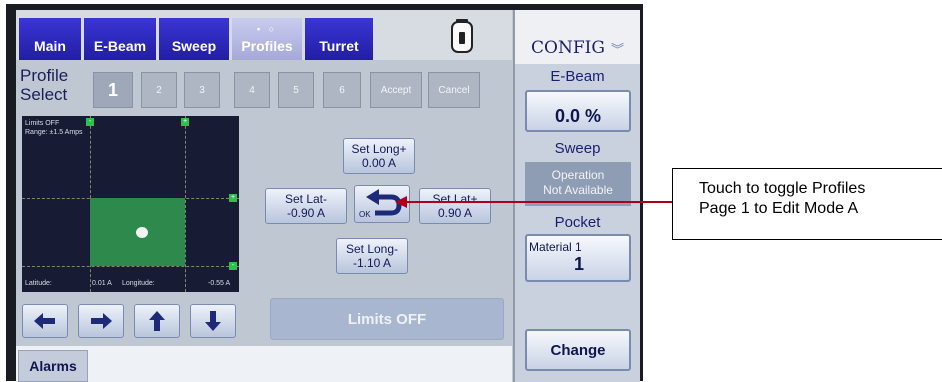  I want to click on accept-button: Accept, so click(396, 90).